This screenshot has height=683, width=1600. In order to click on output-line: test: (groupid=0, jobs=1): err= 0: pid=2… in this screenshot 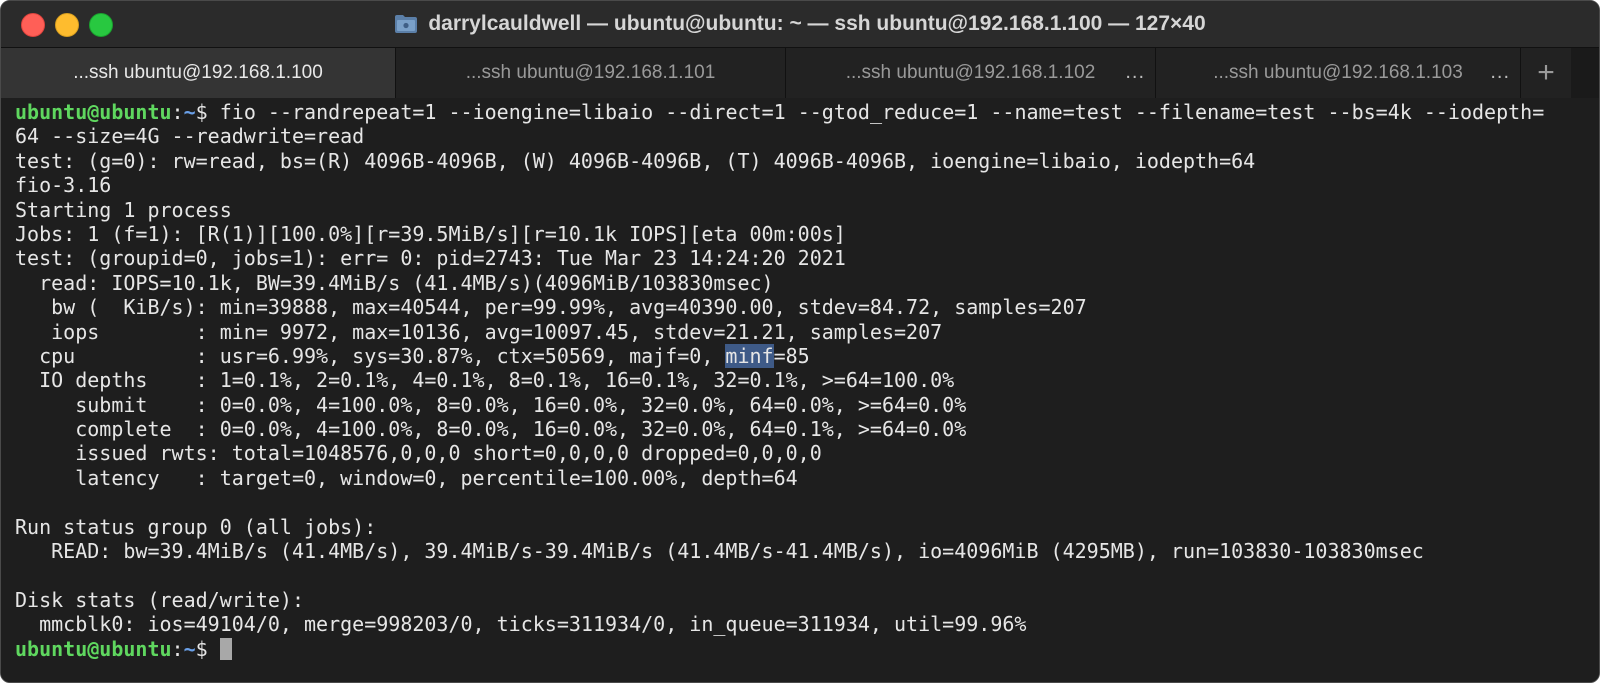, I will do `click(430, 258)`.